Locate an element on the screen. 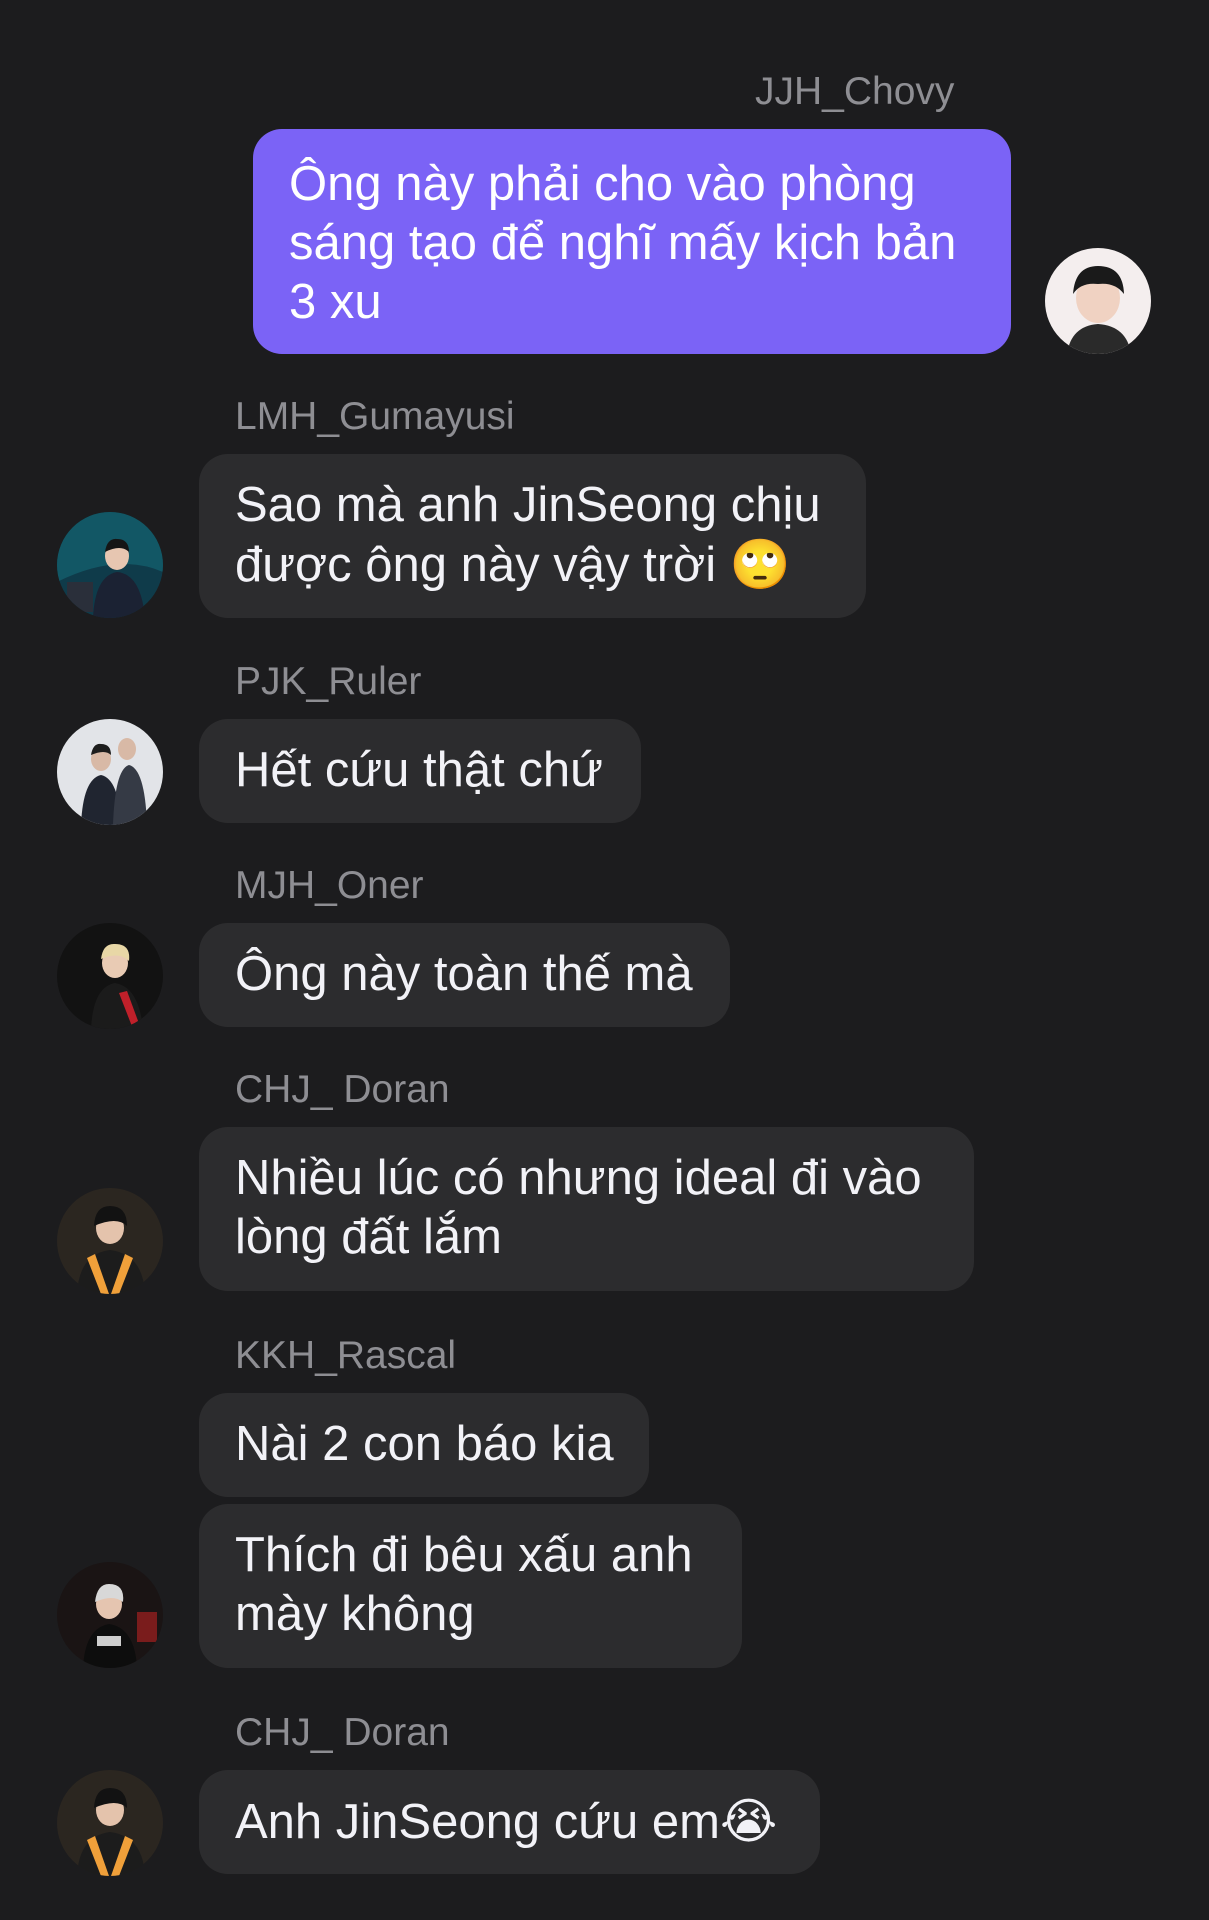 The image size is (1209, 1920). message-bubble: Nài 2 con báo kia is located at coordinates (424, 1445).